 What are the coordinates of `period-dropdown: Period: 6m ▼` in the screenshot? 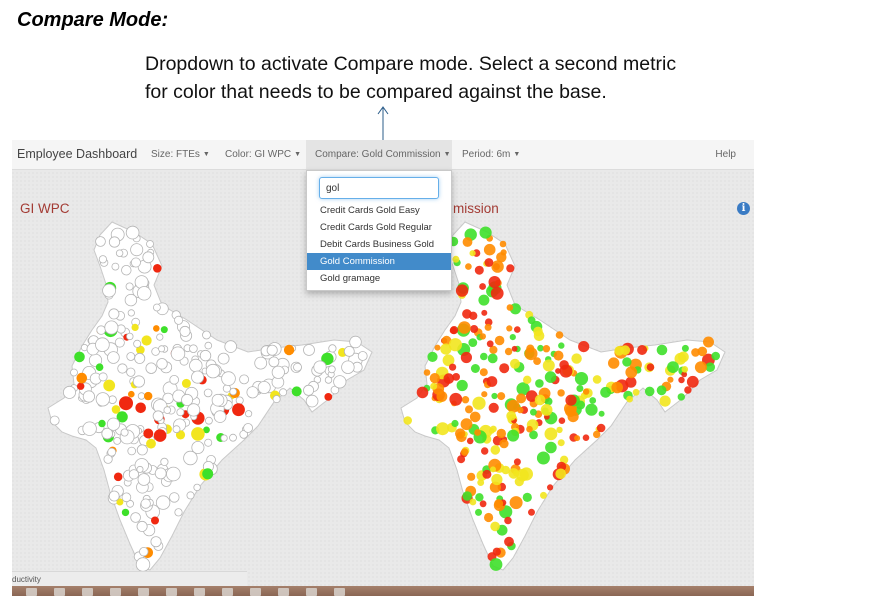 It's located at (491, 154).